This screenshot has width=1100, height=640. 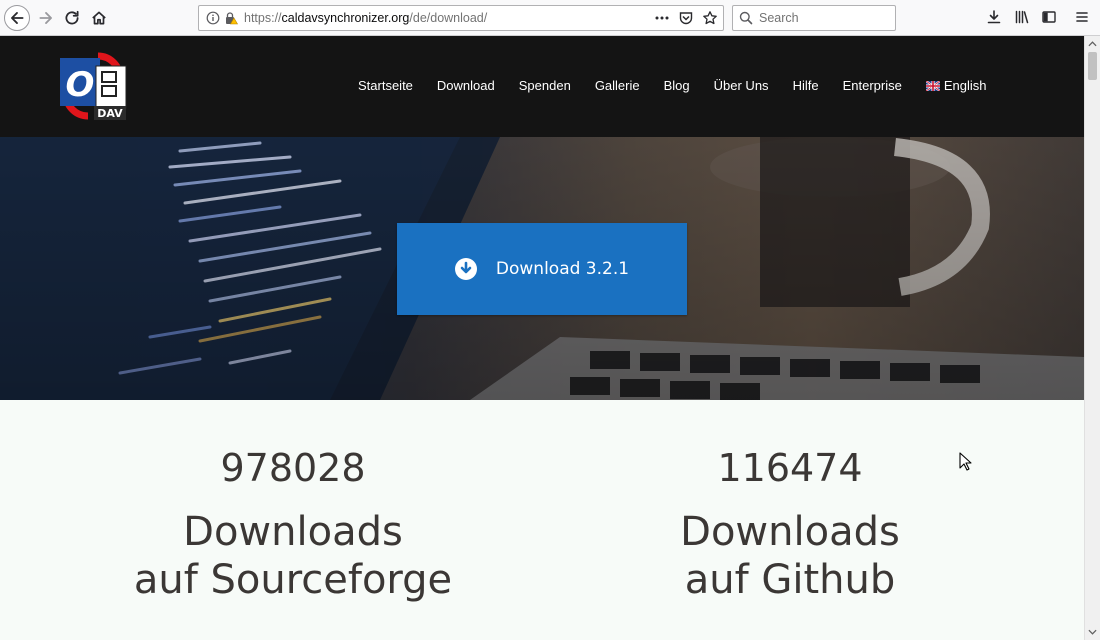 What do you see at coordinates (686, 18) in the screenshot?
I see `pocket-icon` at bounding box center [686, 18].